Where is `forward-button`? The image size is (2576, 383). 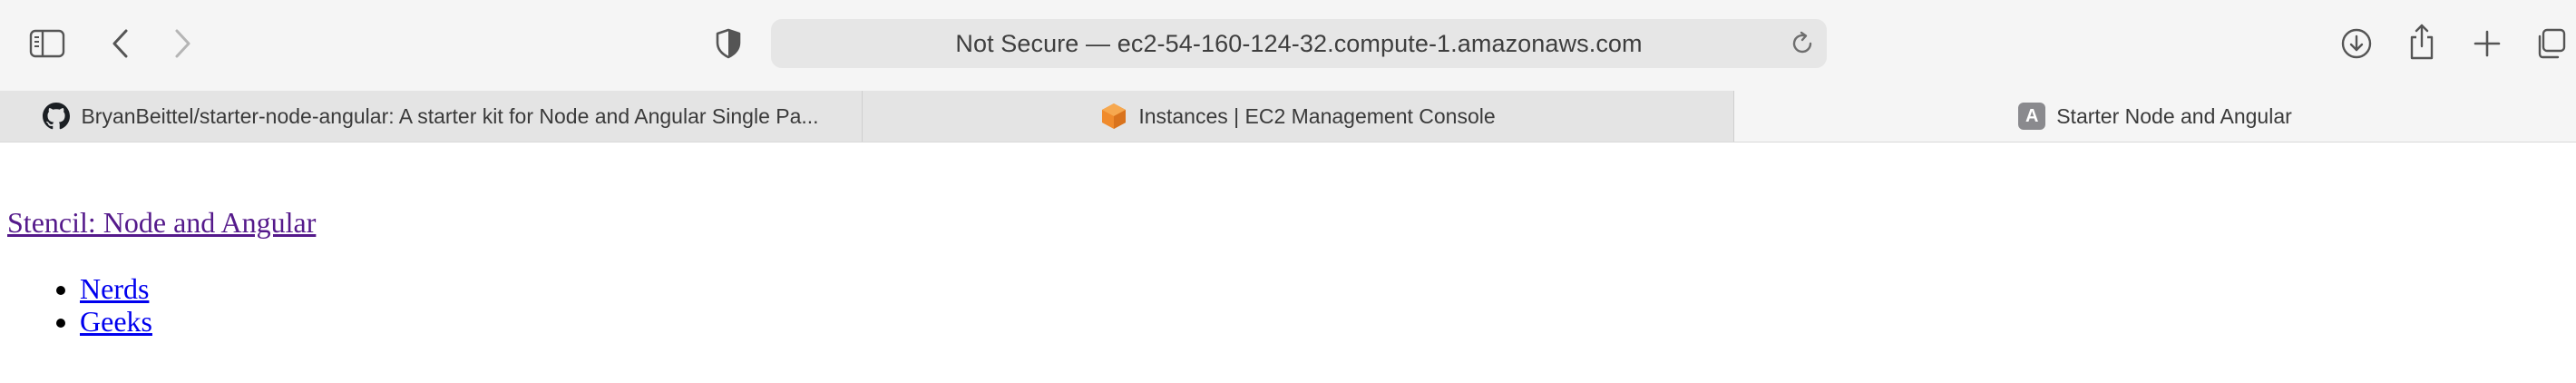
forward-button is located at coordinates (183, 43).